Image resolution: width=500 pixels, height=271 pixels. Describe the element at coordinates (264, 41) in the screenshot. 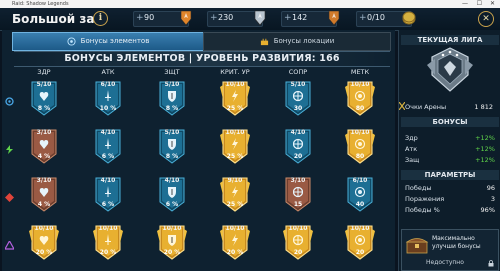

I see `castle-icon` at that location.